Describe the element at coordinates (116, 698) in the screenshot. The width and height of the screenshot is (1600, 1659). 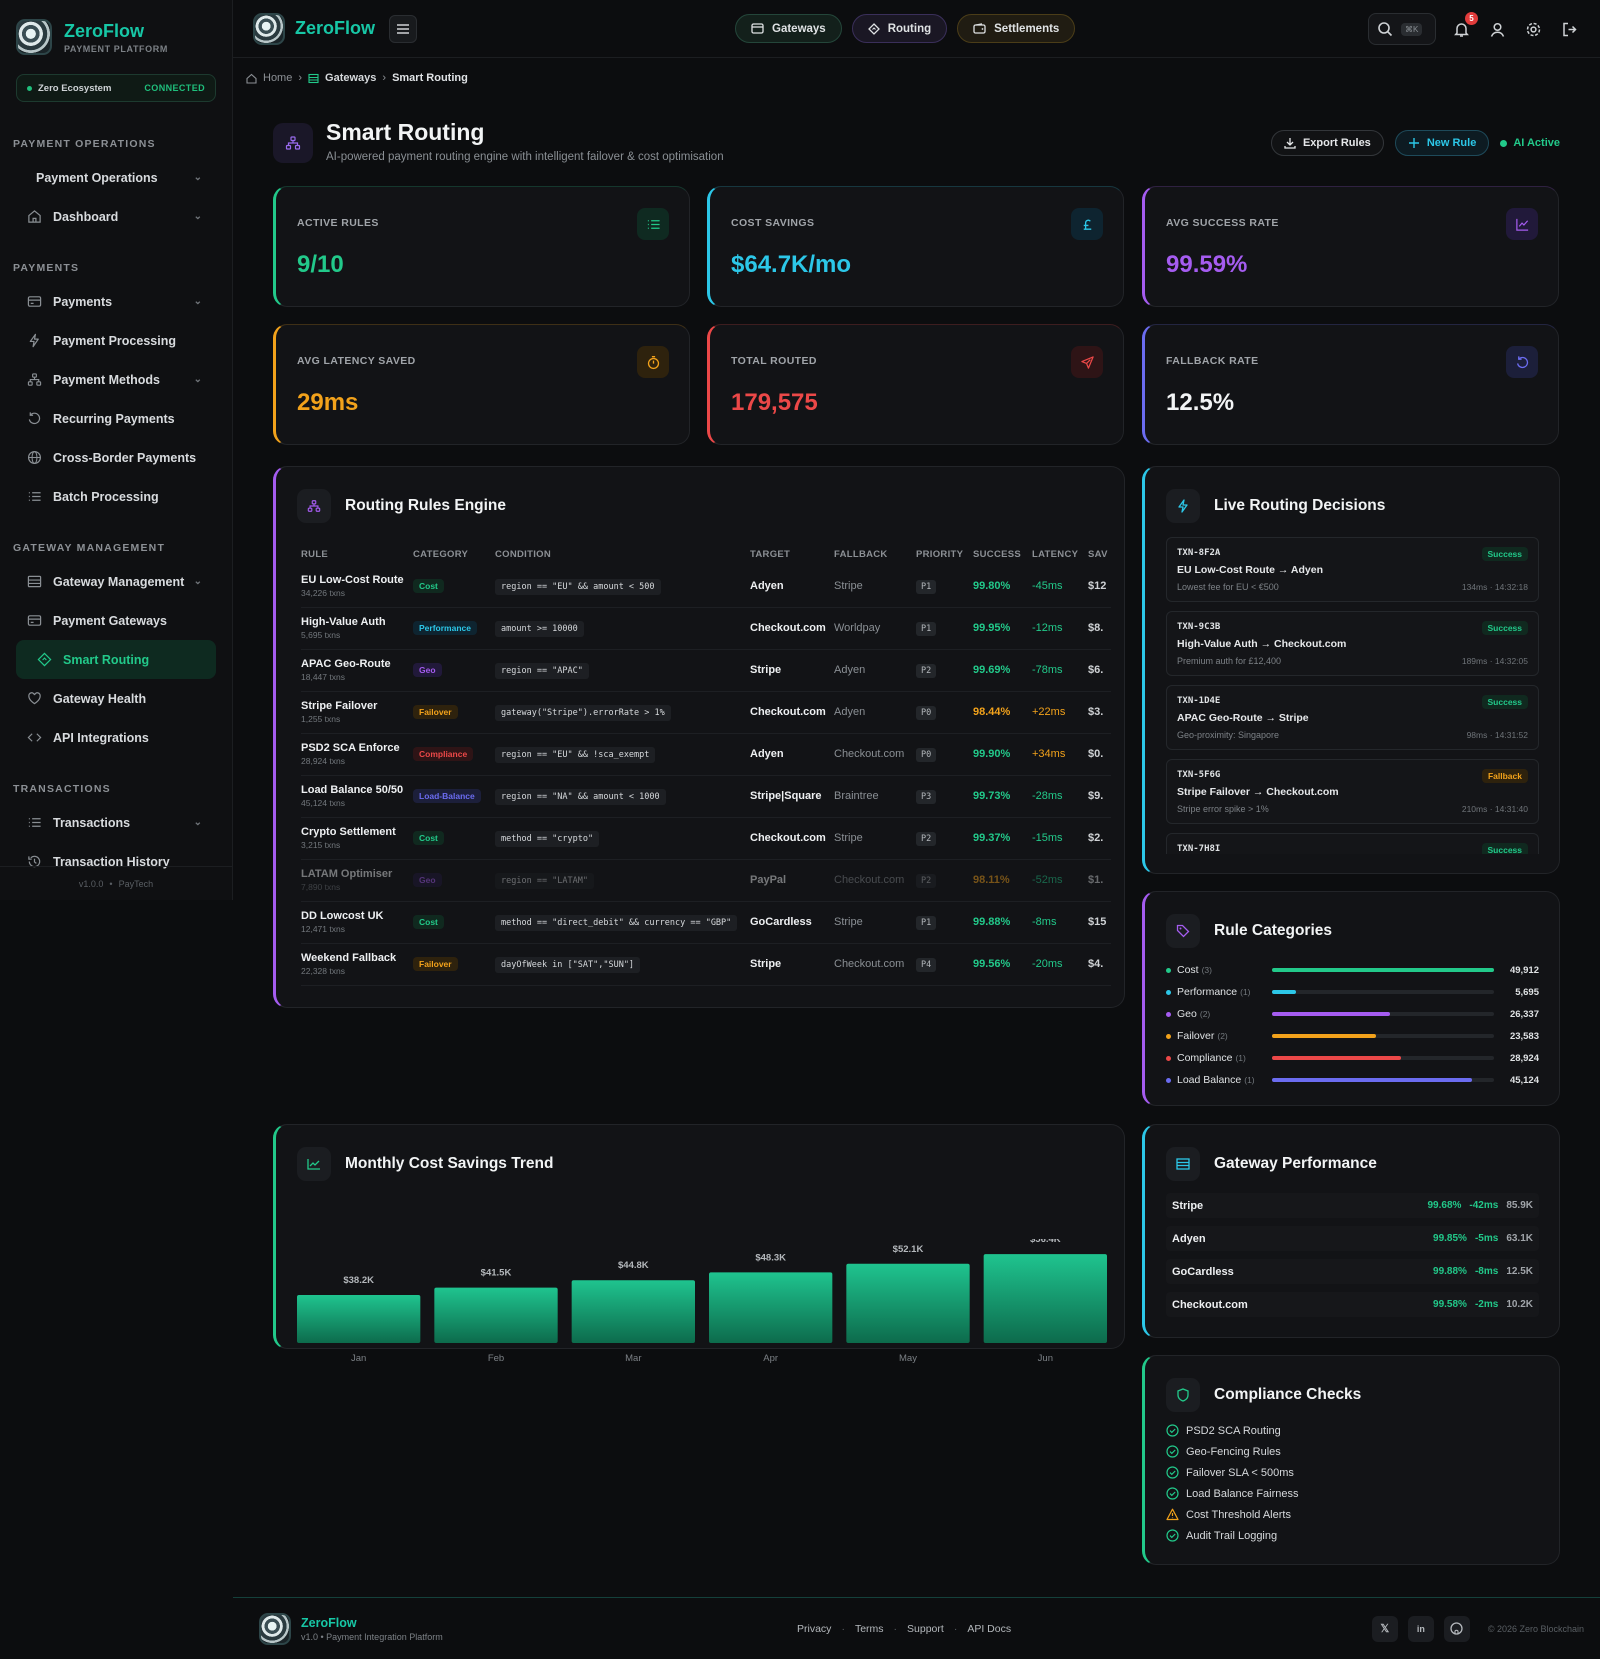
I see `sidebar-item-gateway-health: Gateway Health` at that location.